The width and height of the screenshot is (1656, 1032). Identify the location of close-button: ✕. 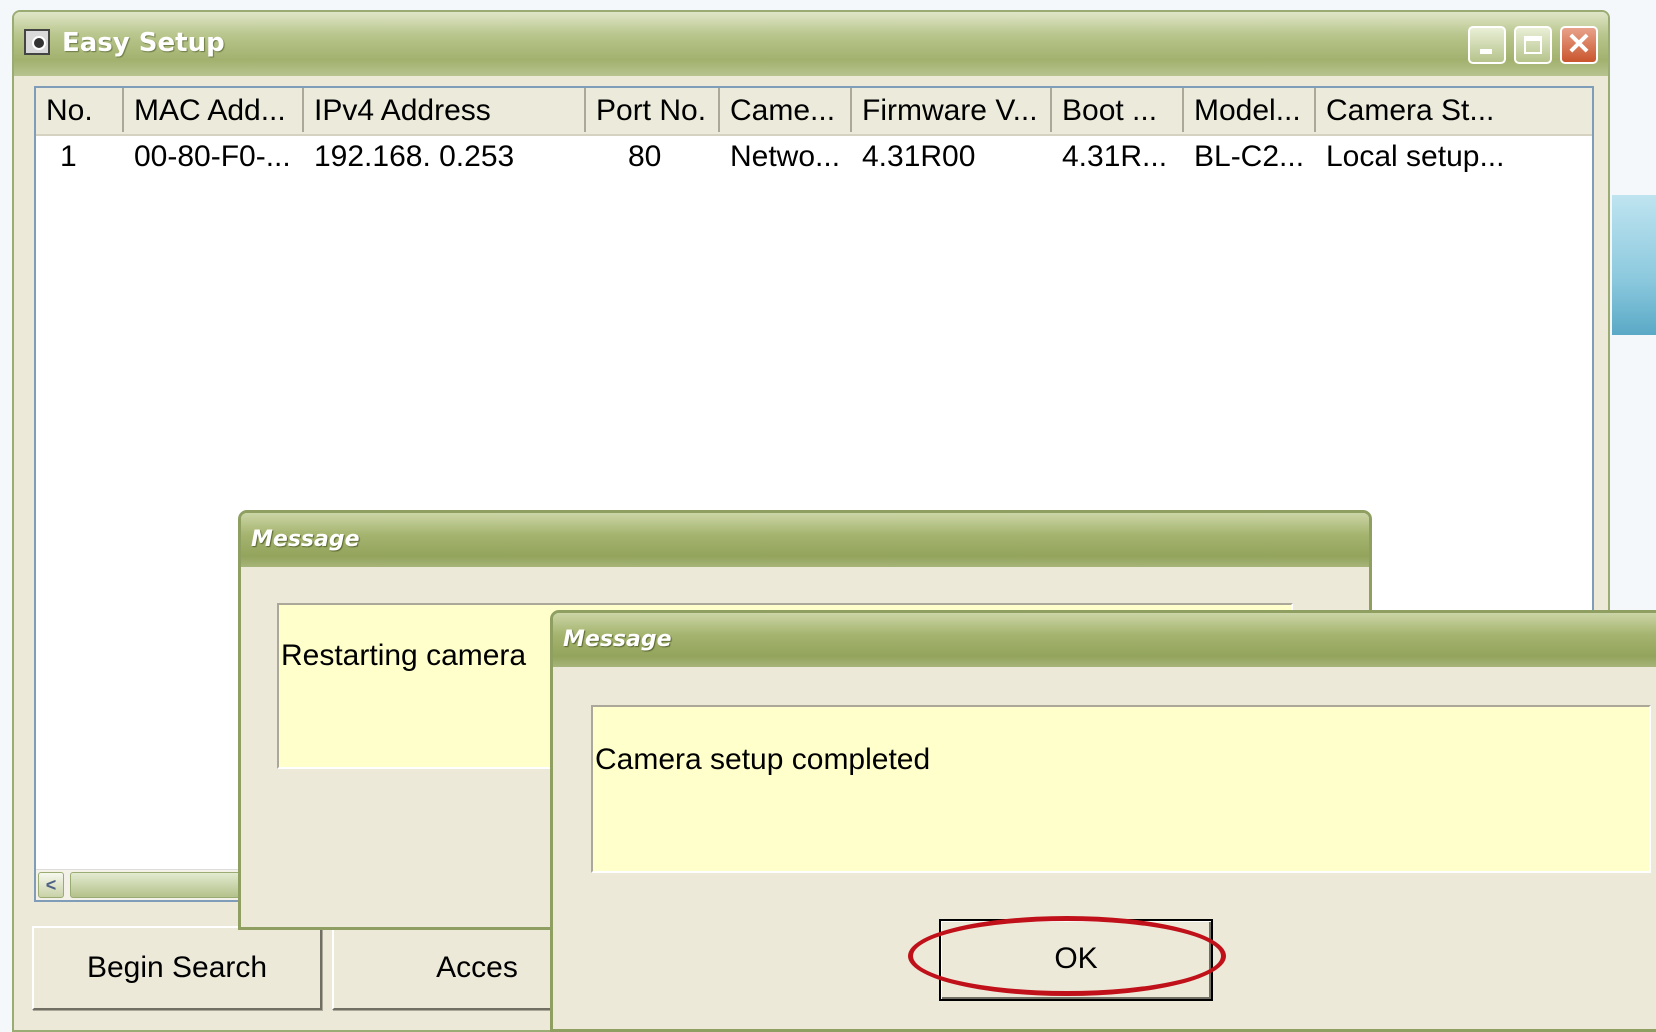
(1579, 45).